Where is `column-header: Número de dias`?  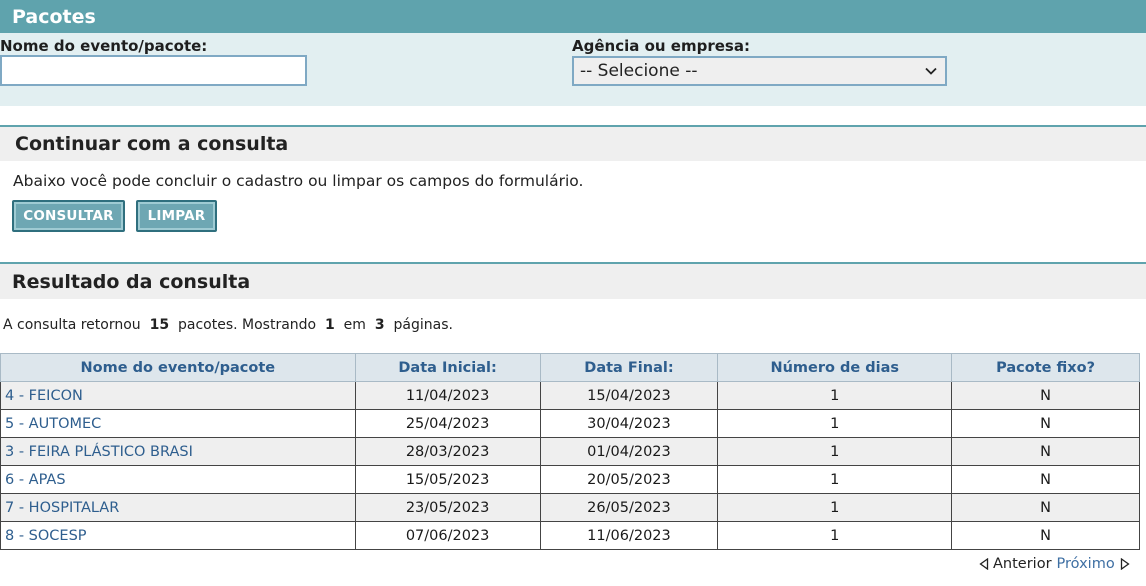
column-header: Número de dias is located at coordinates (835, 367).